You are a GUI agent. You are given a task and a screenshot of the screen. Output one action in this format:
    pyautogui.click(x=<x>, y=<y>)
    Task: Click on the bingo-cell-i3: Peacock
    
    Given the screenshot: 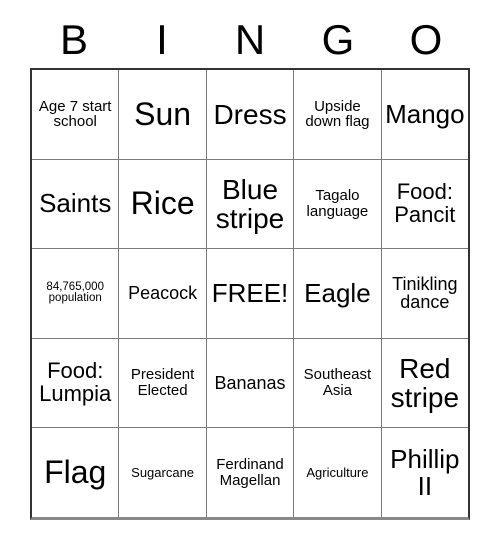 What is the action you would take?
    pyautogui.click(x=163, y=293)
    